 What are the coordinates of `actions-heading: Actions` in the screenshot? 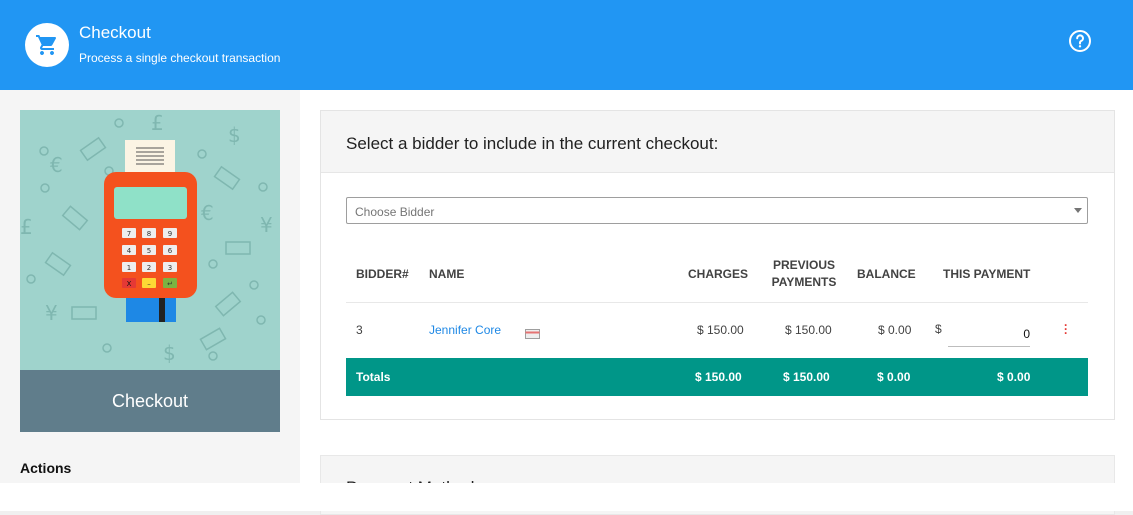 It's located at (46, 468).